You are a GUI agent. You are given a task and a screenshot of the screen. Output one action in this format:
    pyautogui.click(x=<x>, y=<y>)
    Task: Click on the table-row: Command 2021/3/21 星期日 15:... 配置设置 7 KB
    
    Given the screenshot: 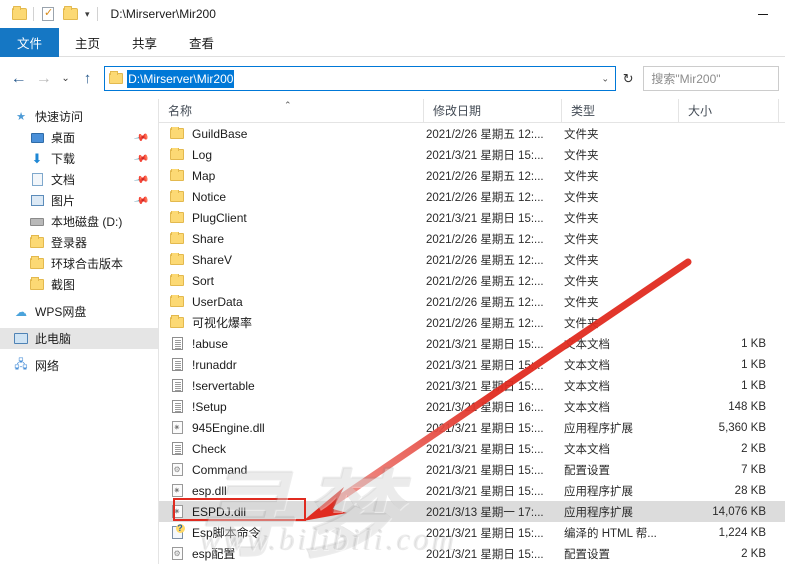 What is the action you would take?
    pyautogui.click(x=472, y=469)
    